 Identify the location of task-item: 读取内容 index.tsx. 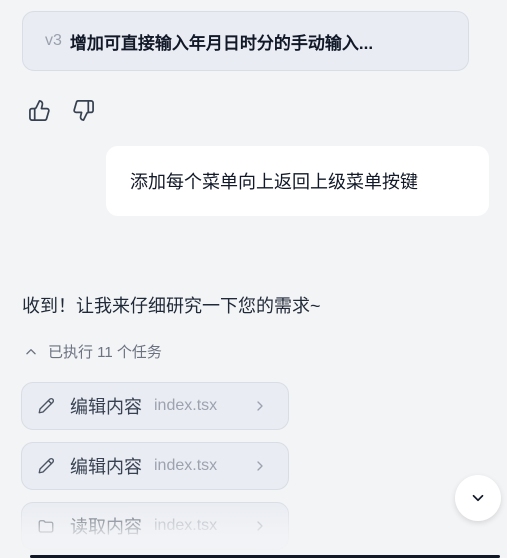
(155, 526).